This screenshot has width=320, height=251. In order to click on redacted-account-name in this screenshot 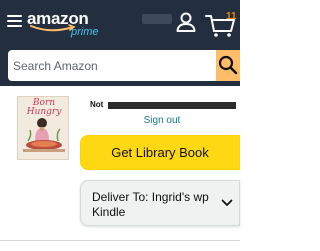, I will do `click(172, 105)`.